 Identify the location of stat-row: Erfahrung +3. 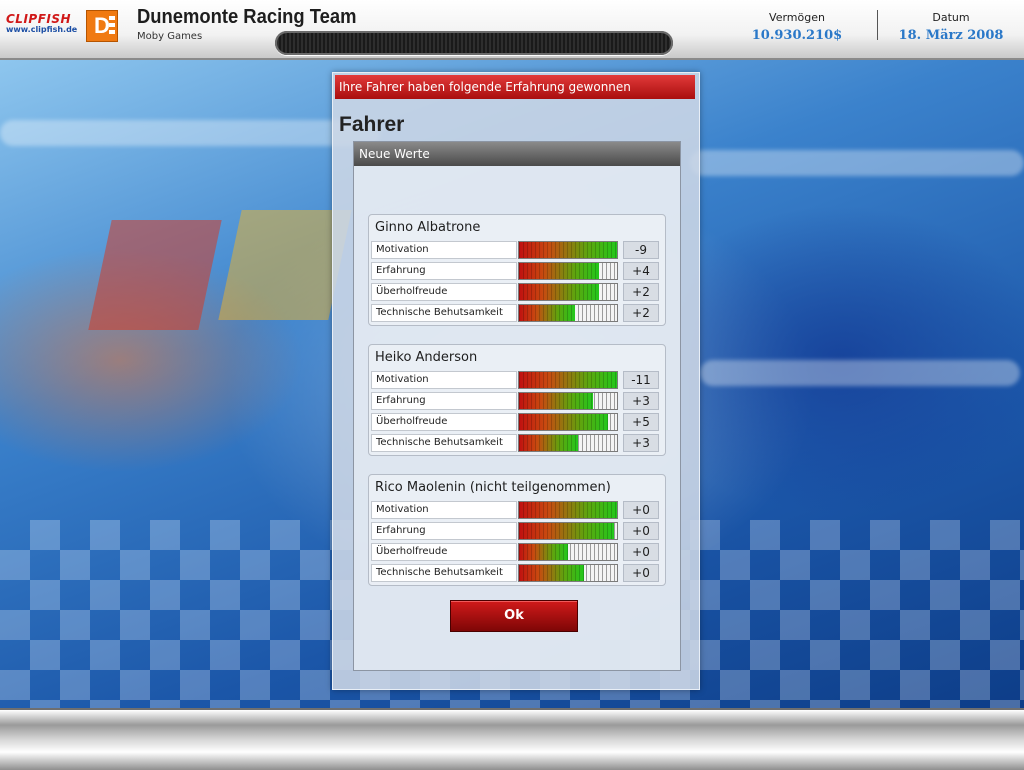
(516, 401).